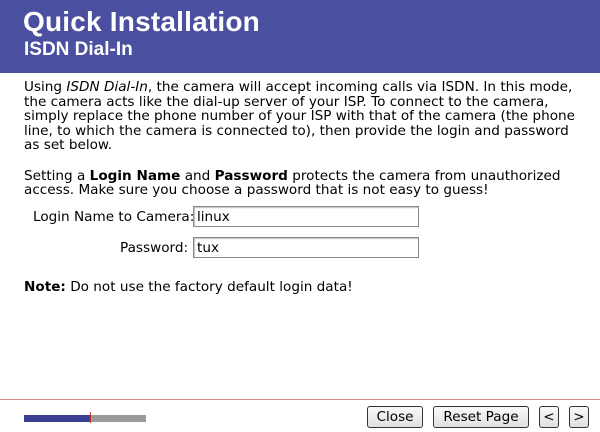  What do you see at coordinates (395, 417) in the screenshot?
I see `close-button: Close` at bounding box center [395, 417].